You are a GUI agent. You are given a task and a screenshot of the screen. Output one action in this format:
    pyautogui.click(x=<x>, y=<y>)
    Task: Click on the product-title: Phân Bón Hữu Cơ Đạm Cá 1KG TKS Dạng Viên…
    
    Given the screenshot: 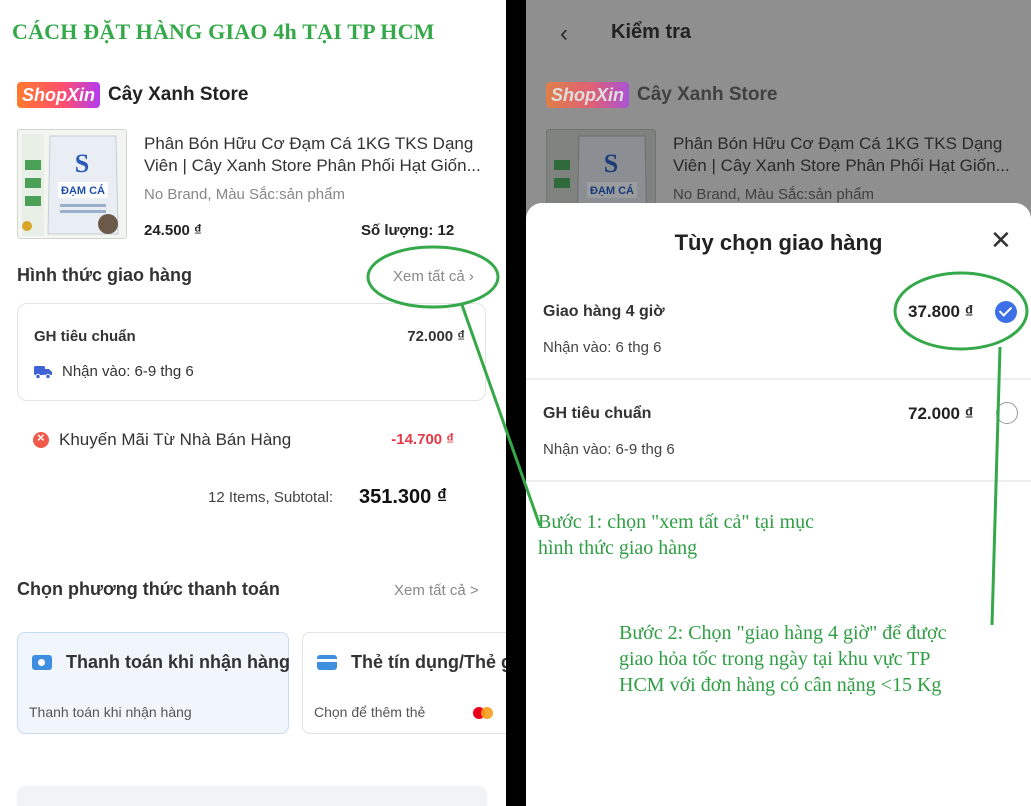 What is the action you would take?
    pyautogui.click(x=316, y=155)
    